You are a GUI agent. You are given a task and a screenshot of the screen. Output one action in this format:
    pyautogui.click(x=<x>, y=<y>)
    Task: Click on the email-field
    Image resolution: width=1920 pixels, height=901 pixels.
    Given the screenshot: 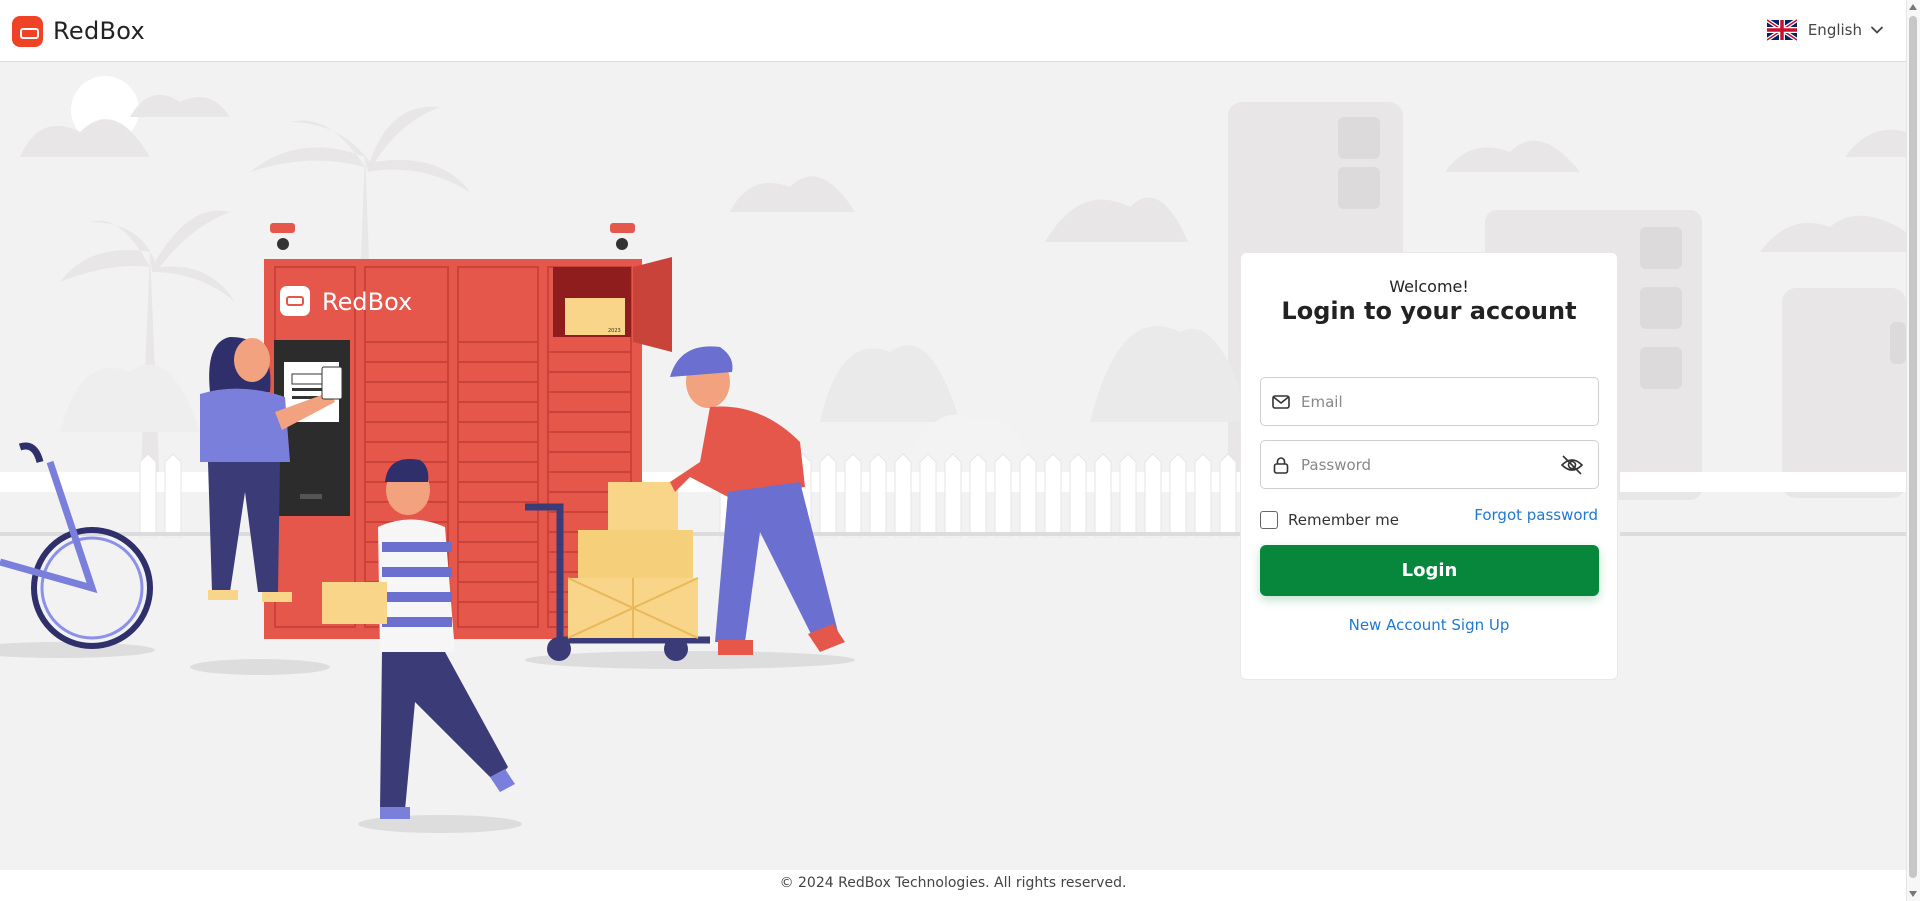 What is the action you would take?
    pyautogui.click(x=1429, y=401)
    